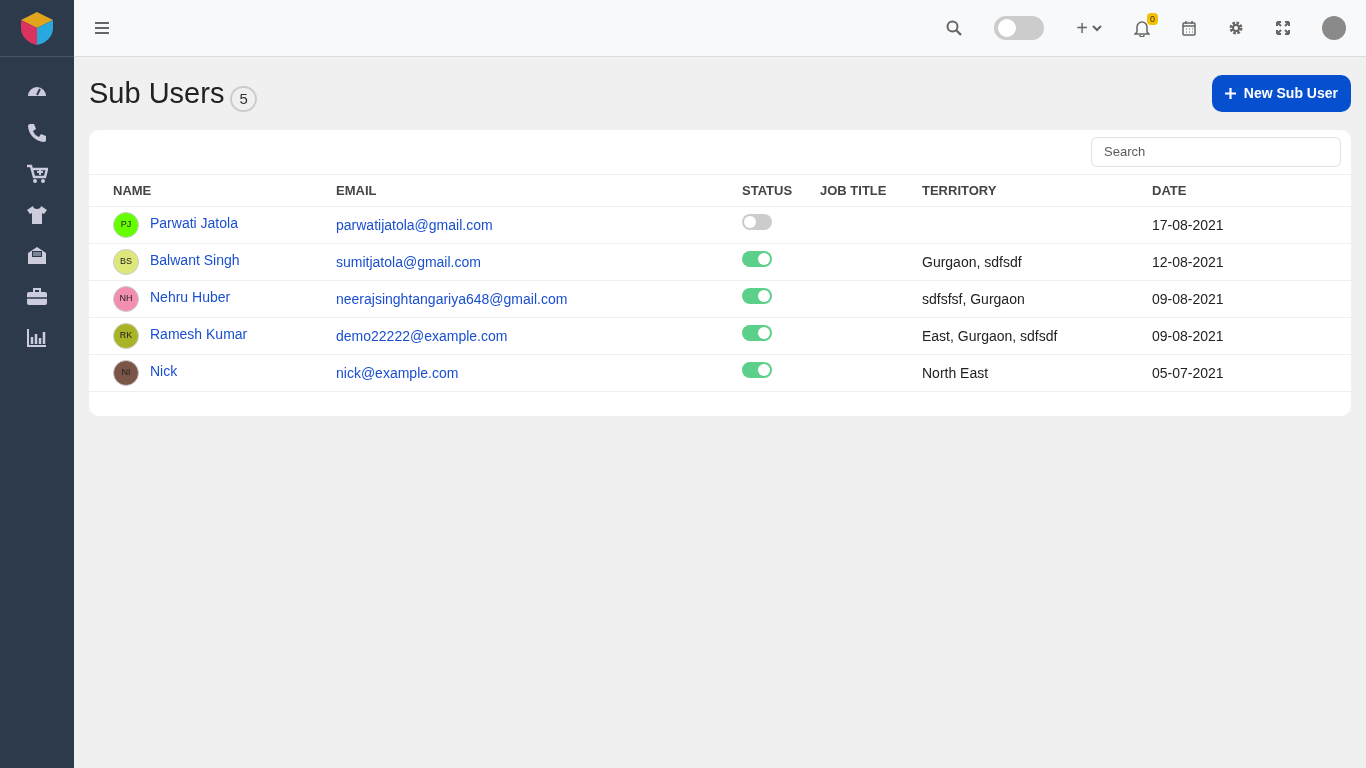  Describe the element at coordinates (157, 93) in the screenshot. I see `page-title: Sub Users` at that location.